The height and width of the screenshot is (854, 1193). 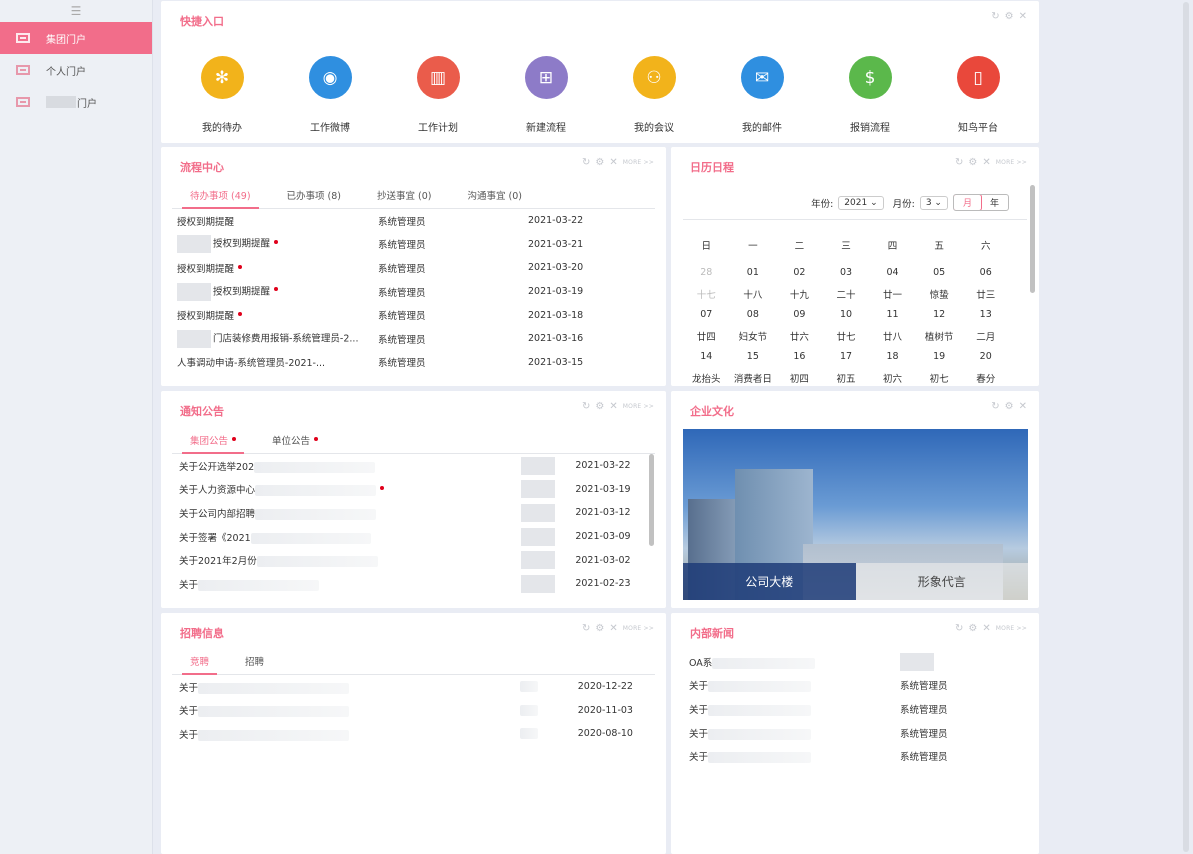 I want to click on tab-item: 集团公告, so click(x=213, y=443).